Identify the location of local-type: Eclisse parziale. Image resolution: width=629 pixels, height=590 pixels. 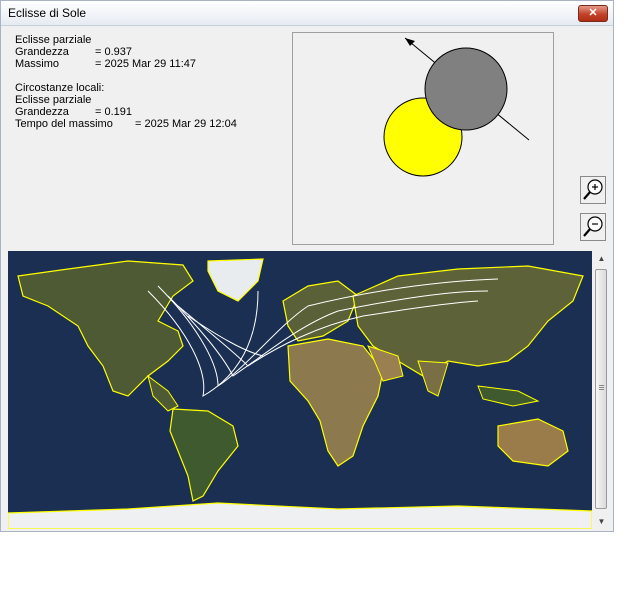
(53, 100).